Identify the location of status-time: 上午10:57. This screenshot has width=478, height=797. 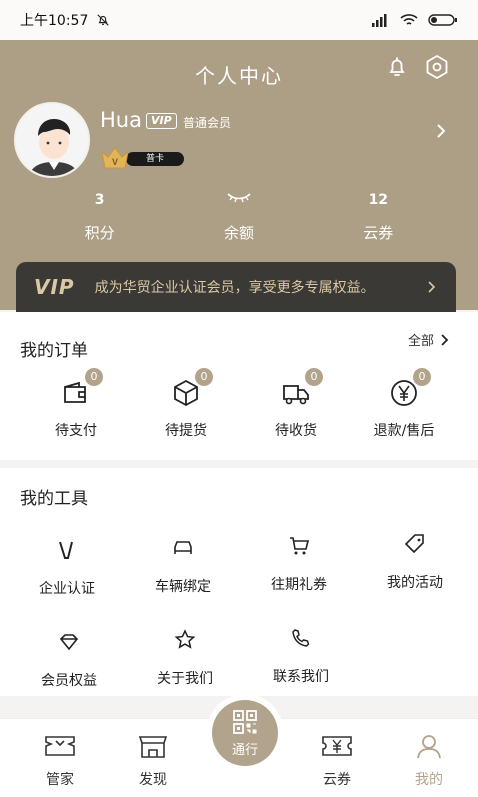
(54, 21).